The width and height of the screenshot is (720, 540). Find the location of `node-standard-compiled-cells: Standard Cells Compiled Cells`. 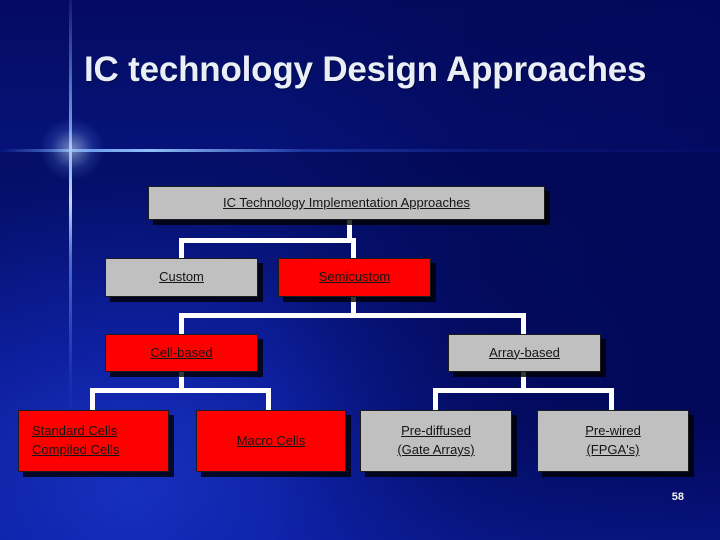

node-standard-compiled-cells: Standard Cells Compiled Cells is located at coordinates (93, 441).